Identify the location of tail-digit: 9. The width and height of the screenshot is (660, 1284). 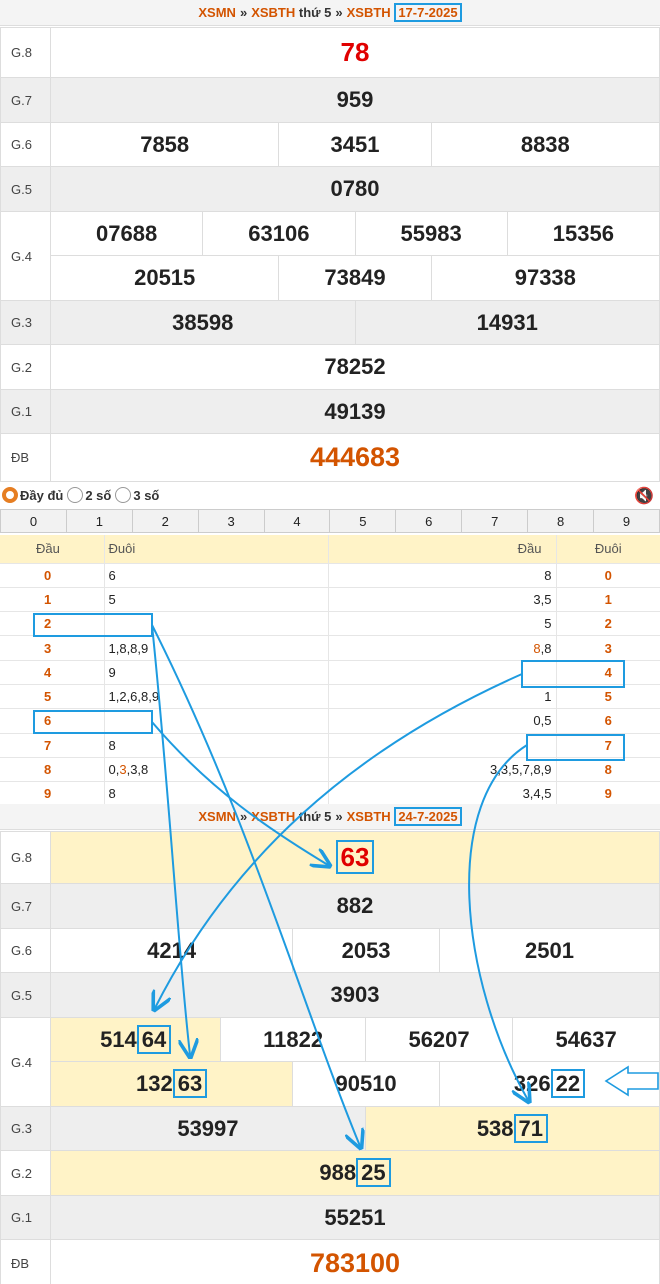
(607, 794).